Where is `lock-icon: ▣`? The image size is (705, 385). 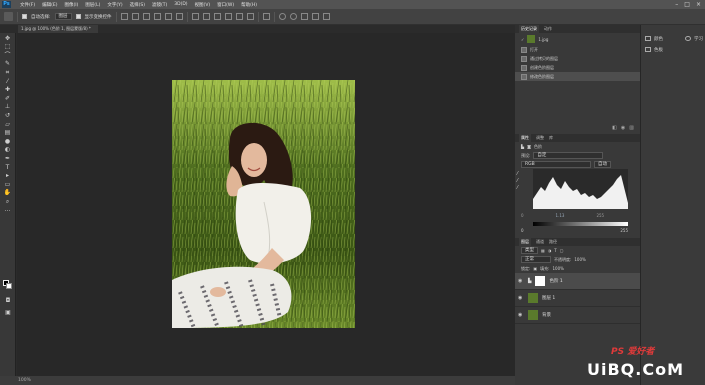
lock-icon: ▣ is located at coordinates (535, 268).